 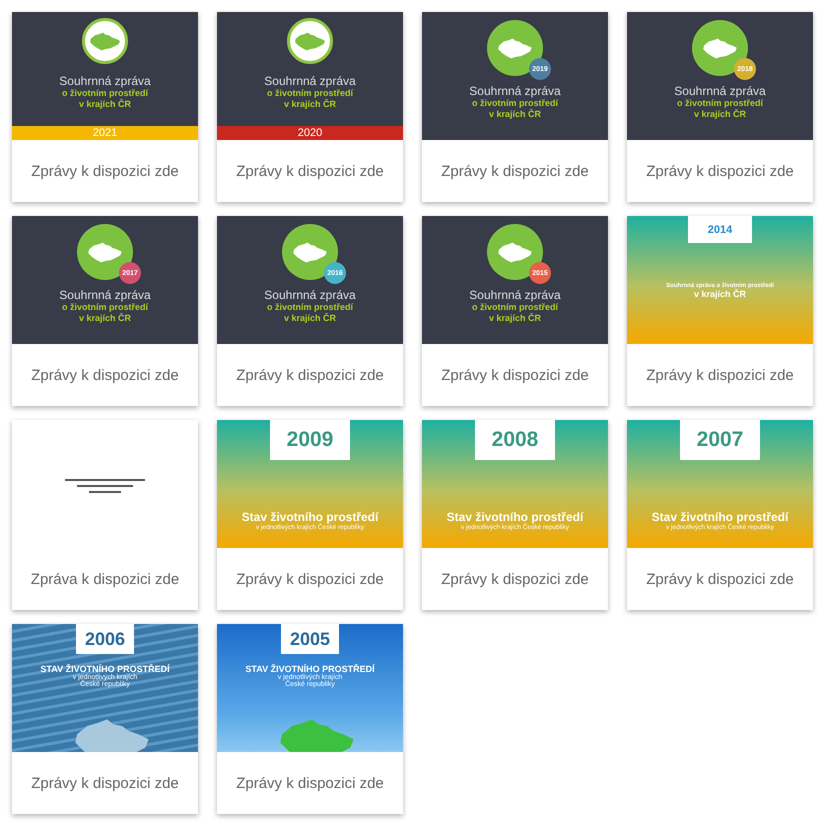 I want to click on year-band: 2021, so click(x=105, y=133).